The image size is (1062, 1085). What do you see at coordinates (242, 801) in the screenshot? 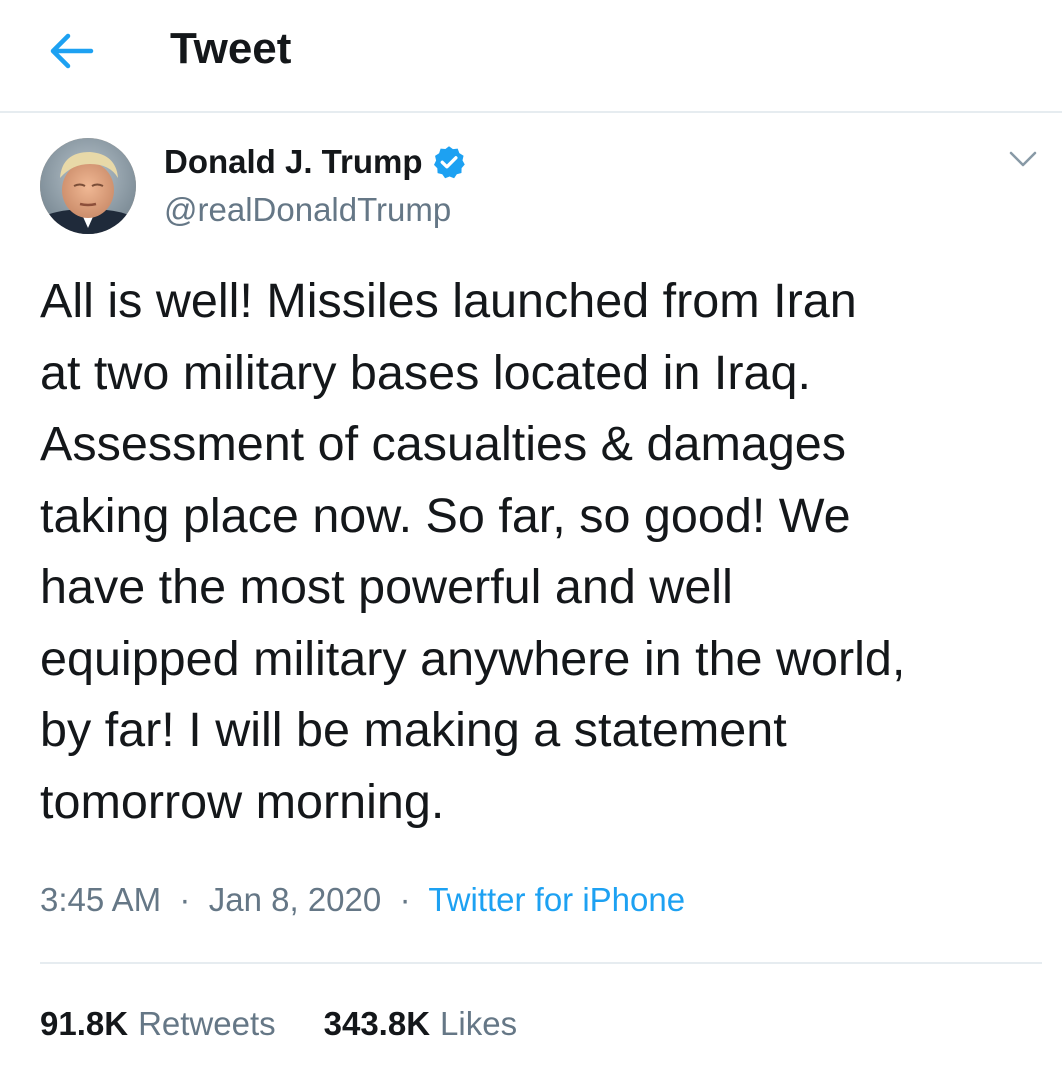
I see `tweet-text-line: tomorrow morning.` at bounding box center [242, 801].